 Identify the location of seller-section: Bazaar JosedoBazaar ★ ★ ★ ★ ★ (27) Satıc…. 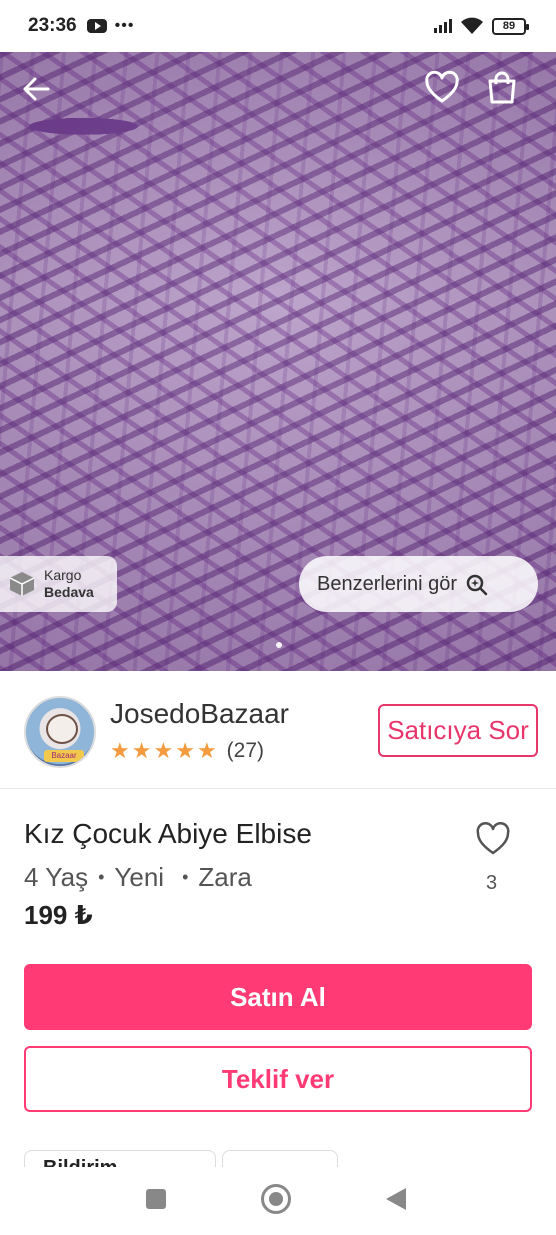
(278, 730).